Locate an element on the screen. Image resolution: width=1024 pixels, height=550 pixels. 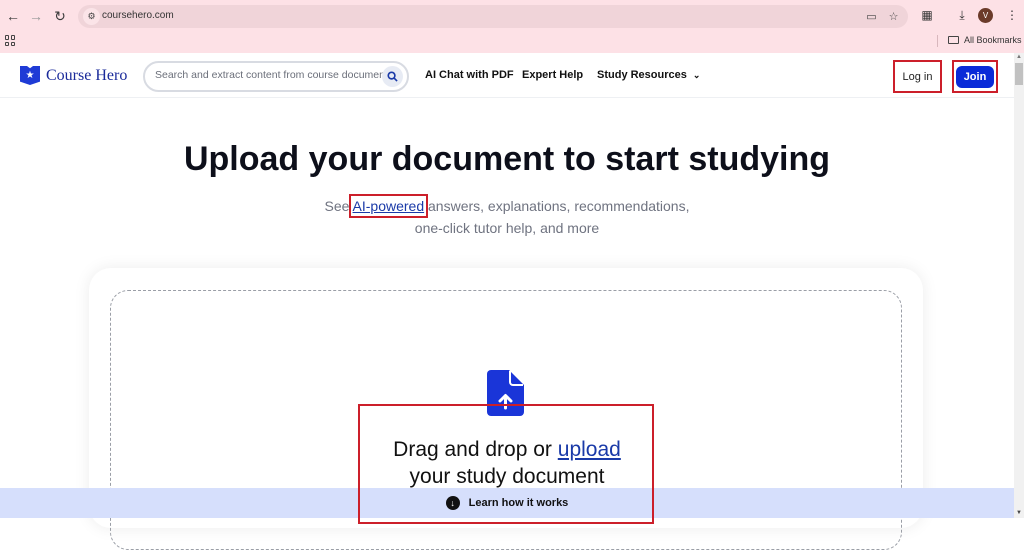
join-highlight-box: Join is located at coordinates (975, 76).